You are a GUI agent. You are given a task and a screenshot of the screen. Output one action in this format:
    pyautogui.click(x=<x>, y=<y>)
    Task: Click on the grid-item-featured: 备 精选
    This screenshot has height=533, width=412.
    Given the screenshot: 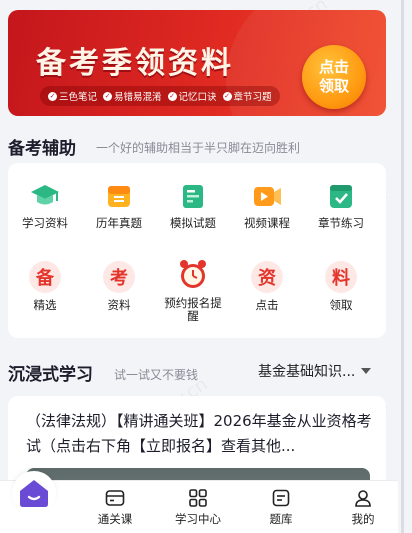 What is the action you would take?
    pyautogui.click(x=45, y=286)
    